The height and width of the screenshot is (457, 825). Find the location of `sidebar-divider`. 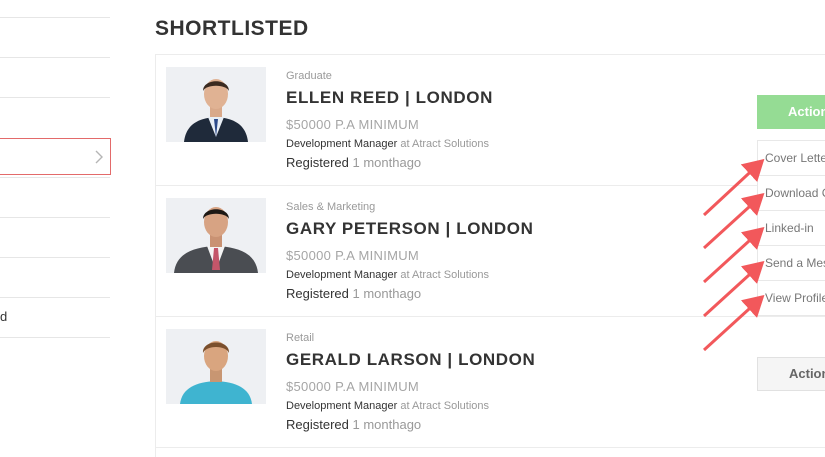

sidebar-divider is located at coordinates (55, 337).